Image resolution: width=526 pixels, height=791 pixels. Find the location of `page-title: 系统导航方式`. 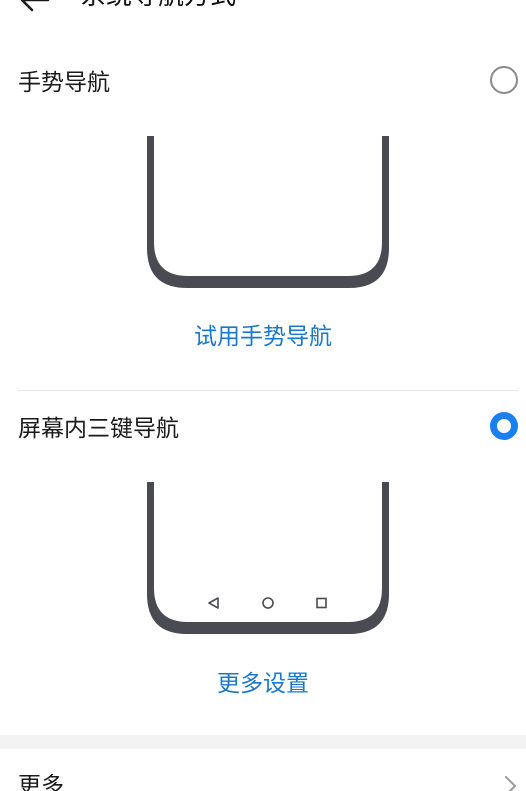

page-title: 系统导航方式 is located at coordinates (158, 6).